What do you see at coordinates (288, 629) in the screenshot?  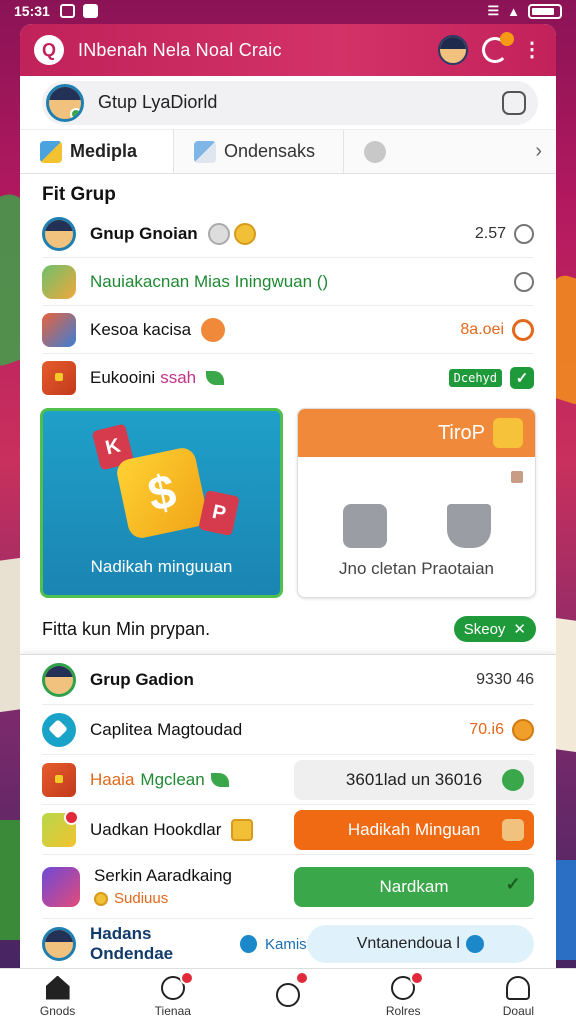 I see `promo-bar: Fitta kun Min prypan. Skeoy ✕` at bounding box center [288, 629].